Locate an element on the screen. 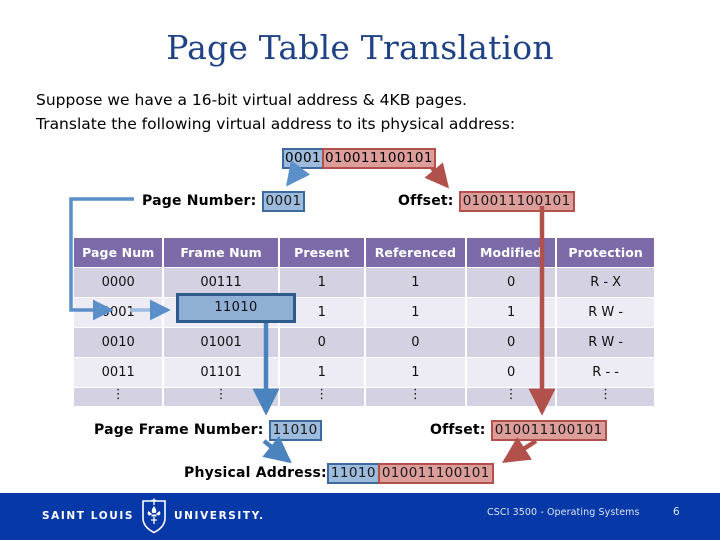  offset-bottom-label: Offset: 010011100101 is located at coordinates (518, 430).